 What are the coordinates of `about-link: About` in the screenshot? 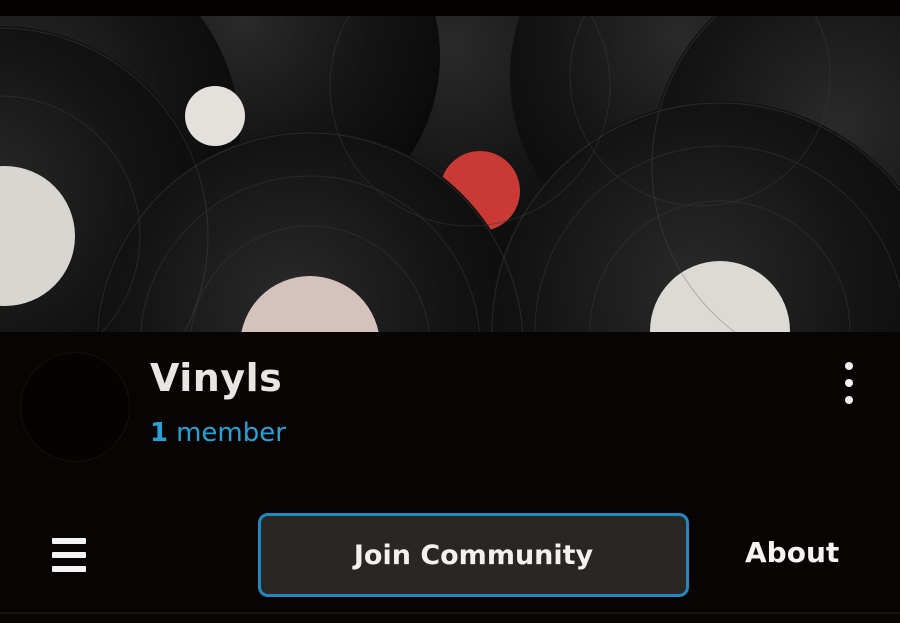 It's located at (792, 552).